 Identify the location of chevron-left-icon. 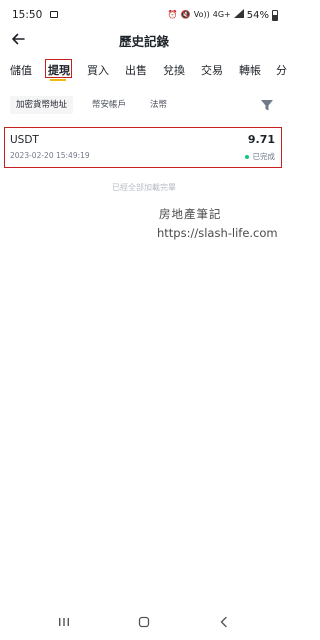
(223, 622).